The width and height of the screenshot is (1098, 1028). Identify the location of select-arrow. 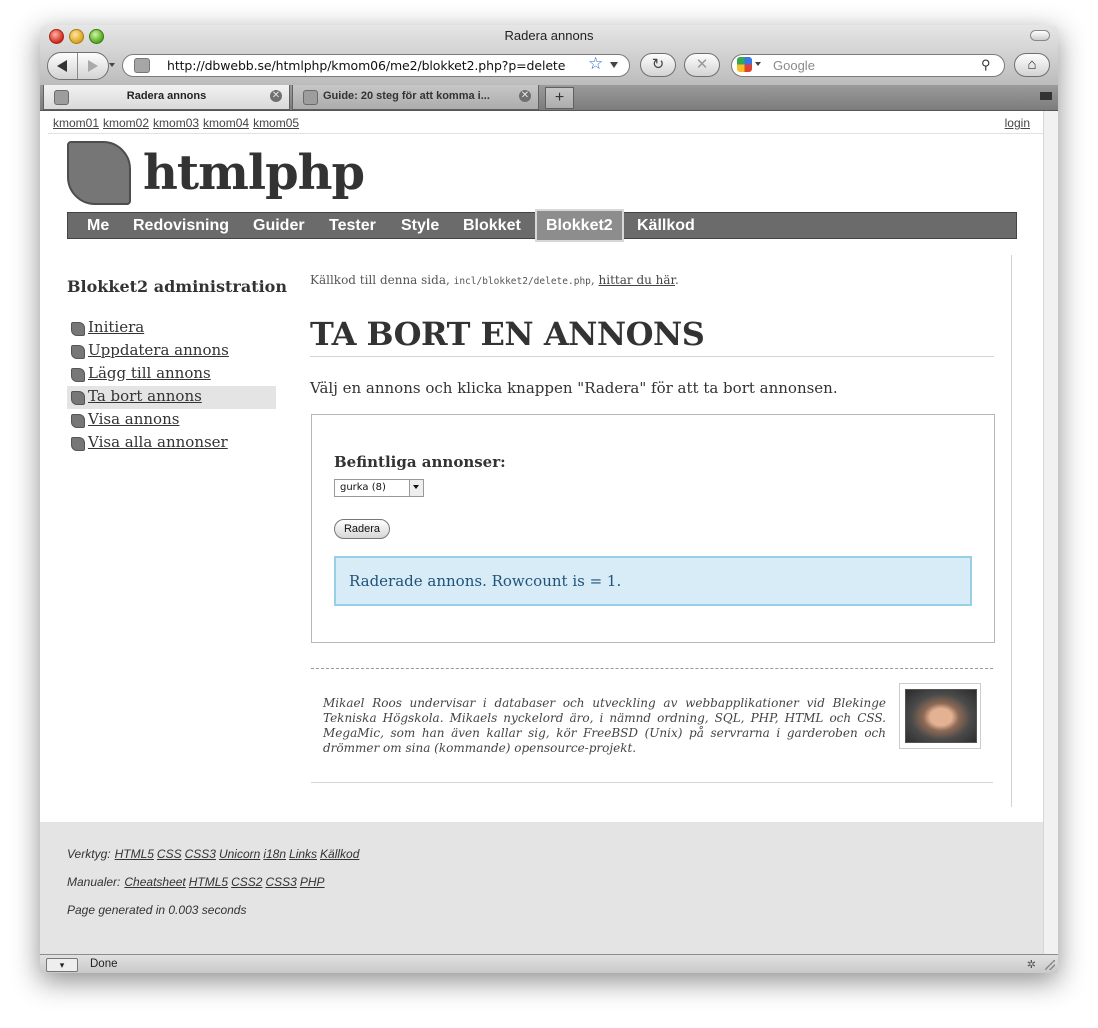
(416, 488).